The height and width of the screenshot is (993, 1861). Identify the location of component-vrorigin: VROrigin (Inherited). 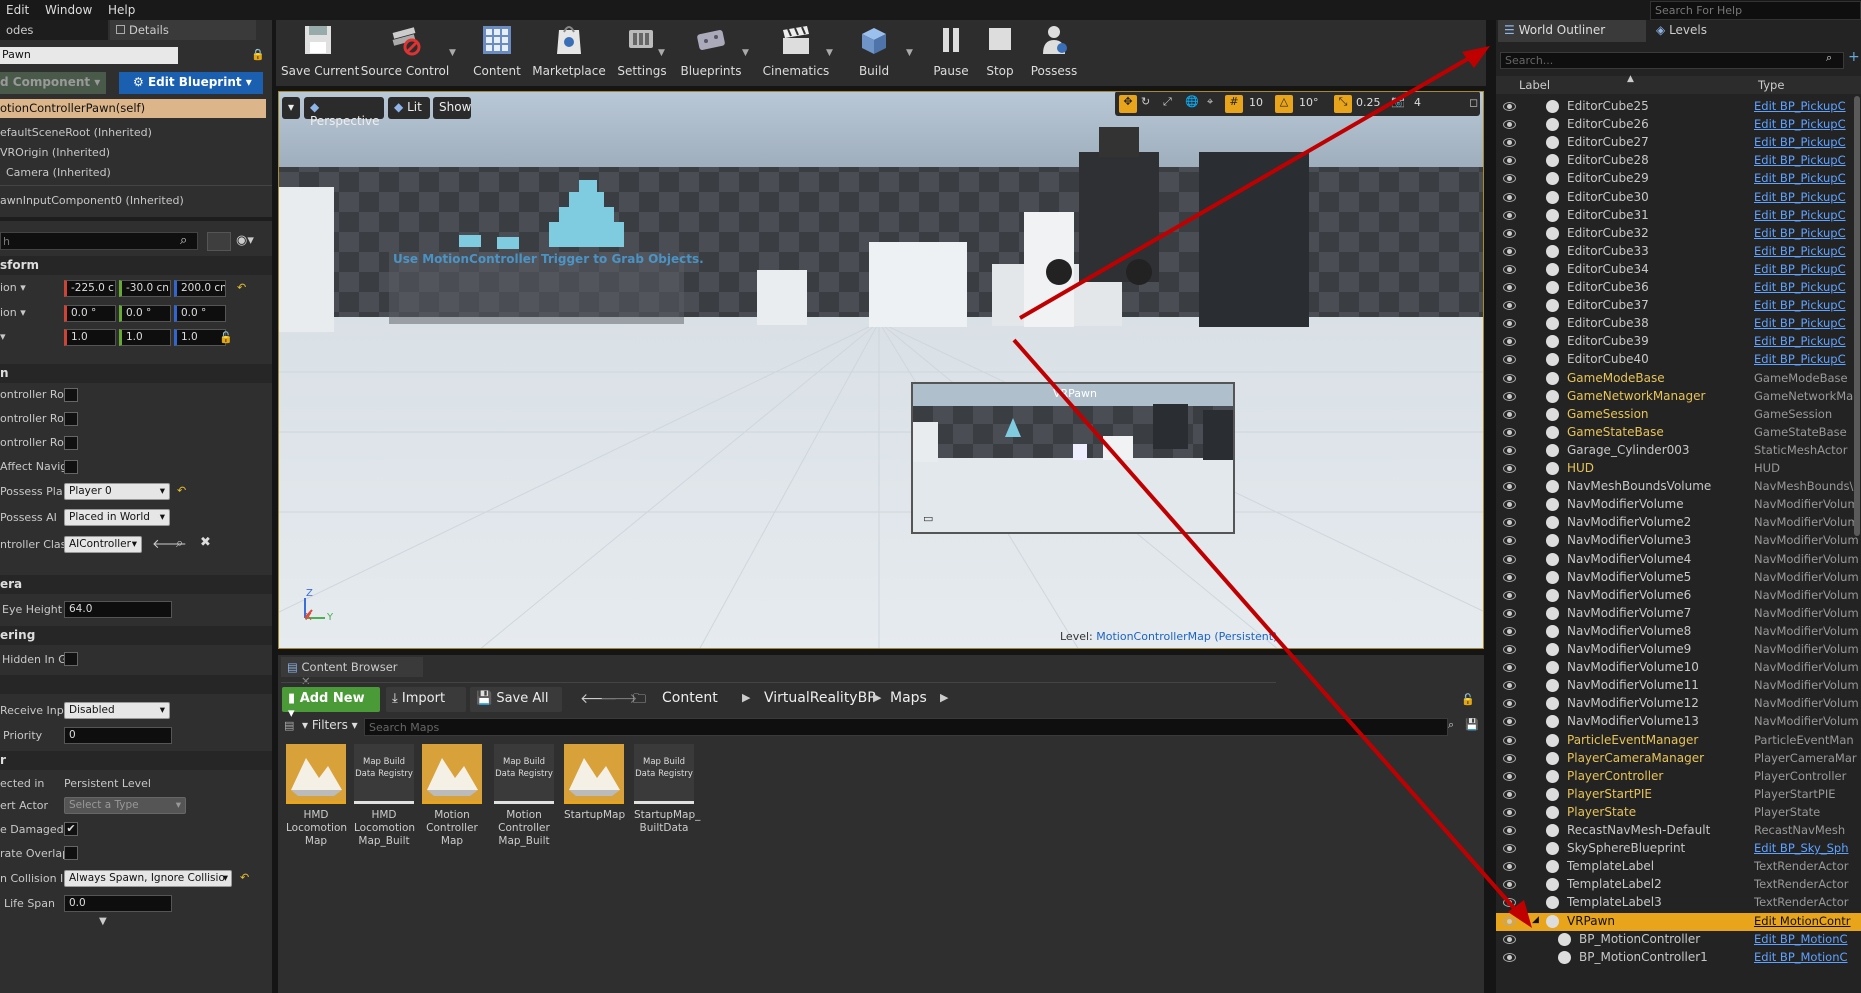
(55, 152).